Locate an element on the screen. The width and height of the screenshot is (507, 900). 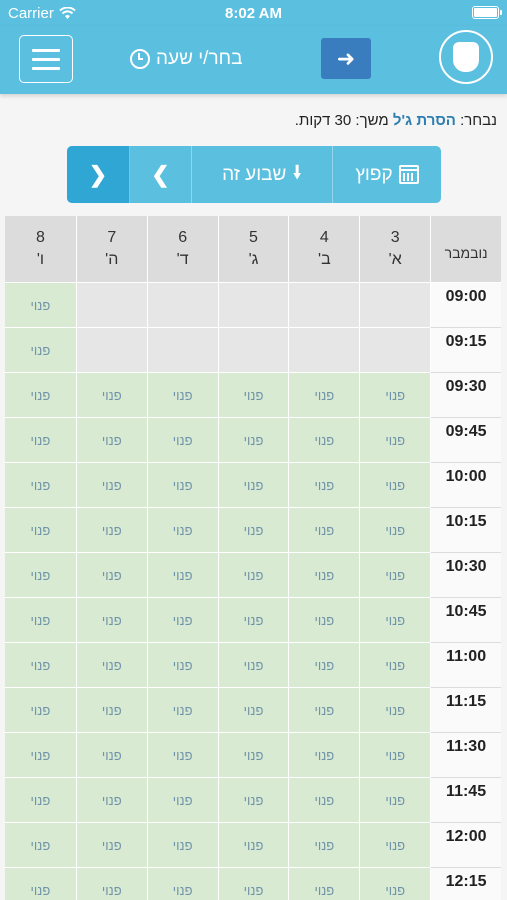
time-row: 10:45 פנוי פנוי פנוי פנוי פנוי פנוי is located at coordinates (252, 620).